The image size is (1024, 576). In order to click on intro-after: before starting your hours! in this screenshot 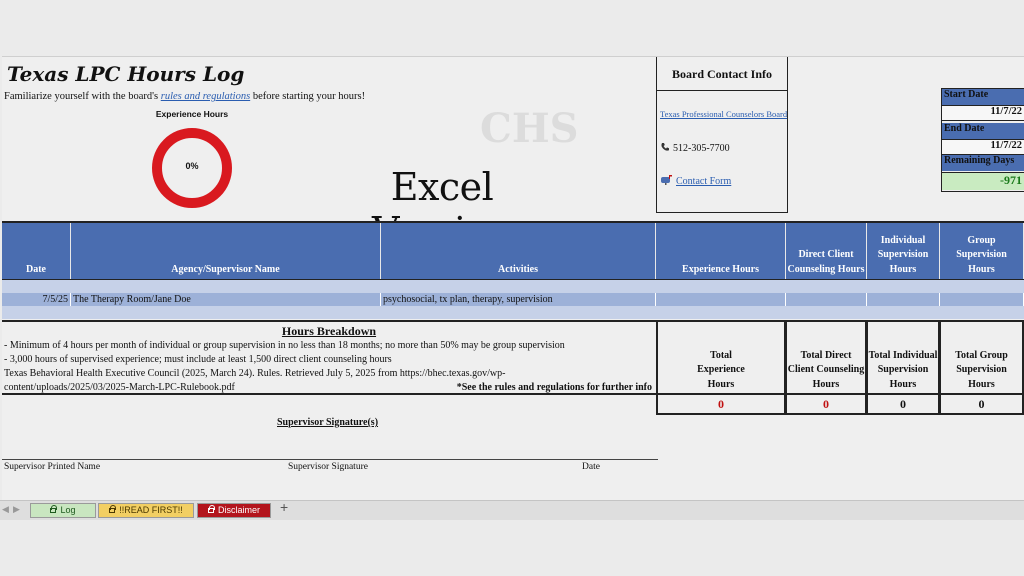, I will do `click(308, 96)`.